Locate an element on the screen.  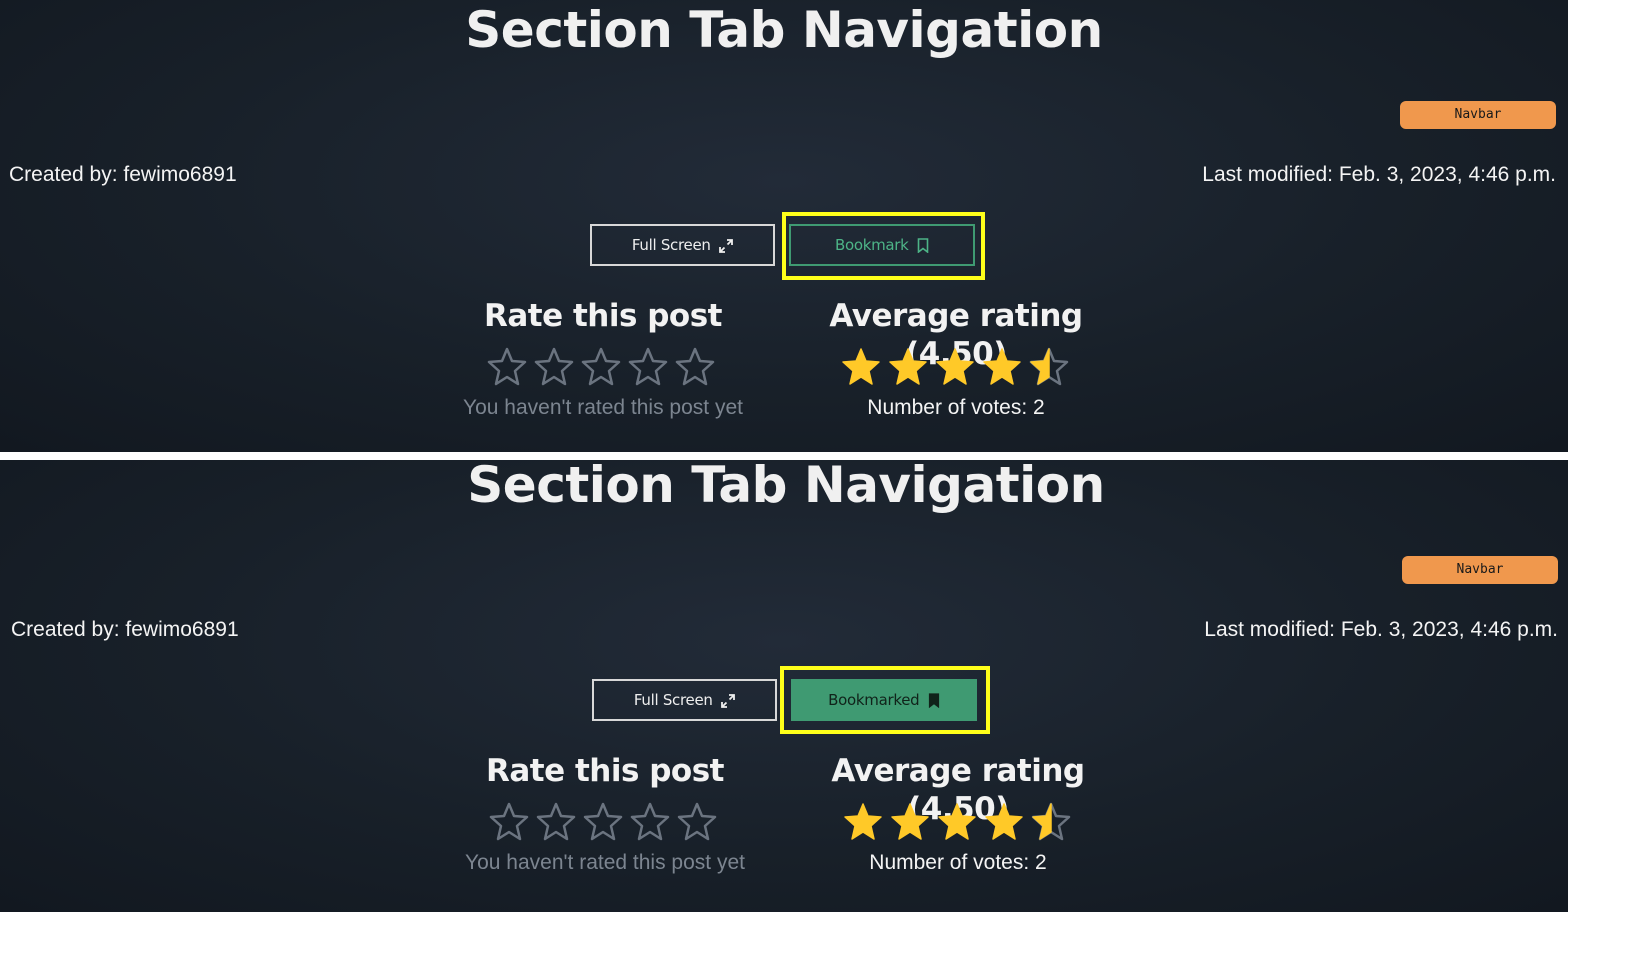
bookmark-outline-icon is located at coordinates (923, 246).